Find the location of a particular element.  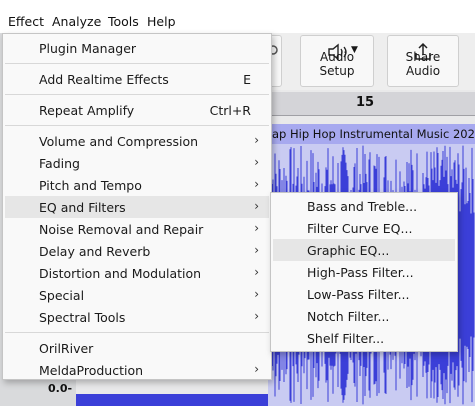

clip-title: ap Hip Hop Instrumental Music 2020 is located at coordinates (373, 134).